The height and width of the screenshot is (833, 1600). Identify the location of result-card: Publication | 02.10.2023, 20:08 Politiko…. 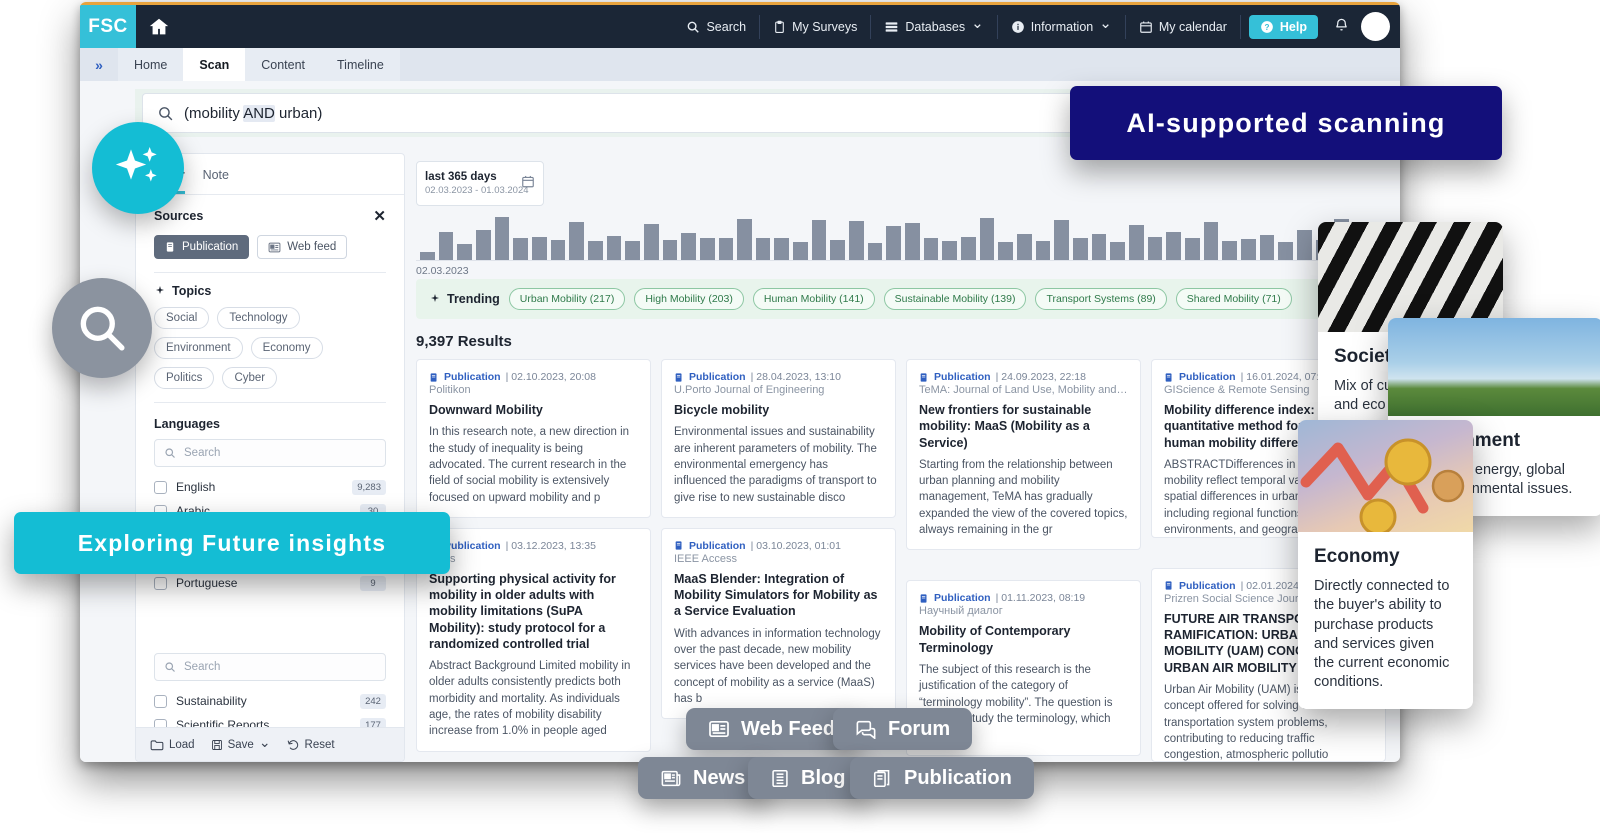
(533, 438).